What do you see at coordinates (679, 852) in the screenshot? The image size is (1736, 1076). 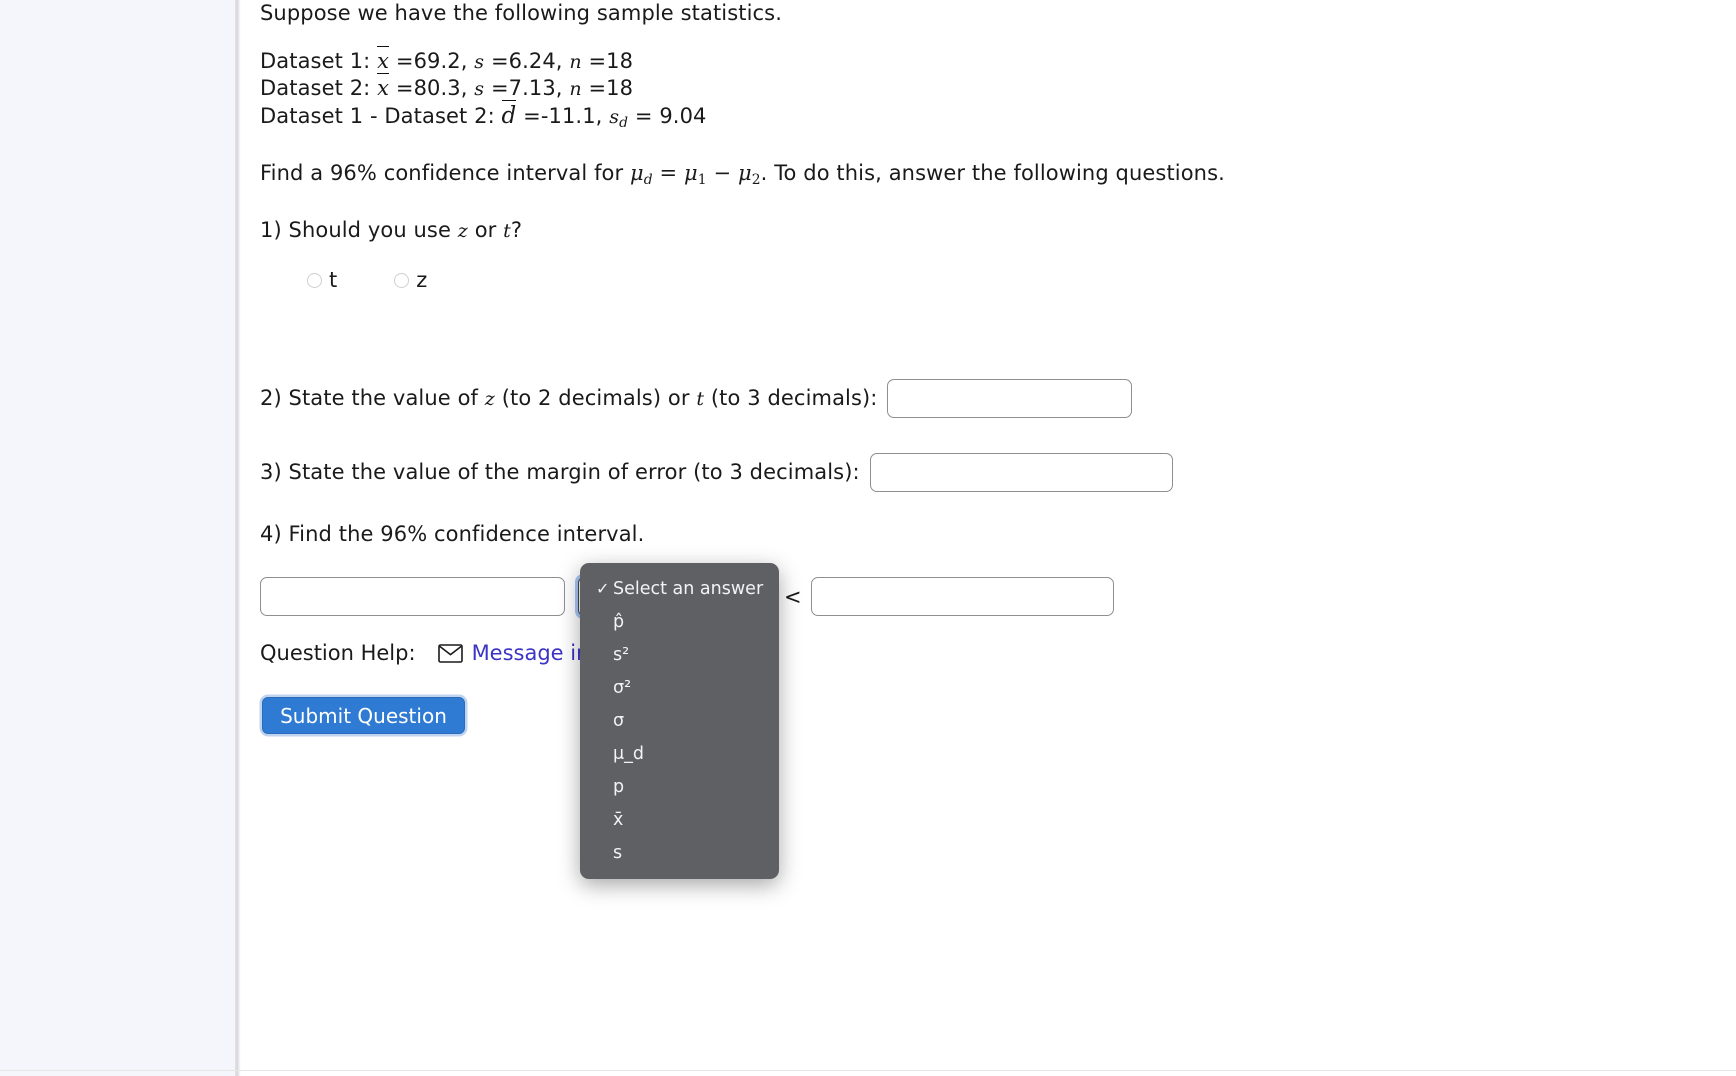 I see `dropdown-item-8: s` at bounding box center [679, 852].